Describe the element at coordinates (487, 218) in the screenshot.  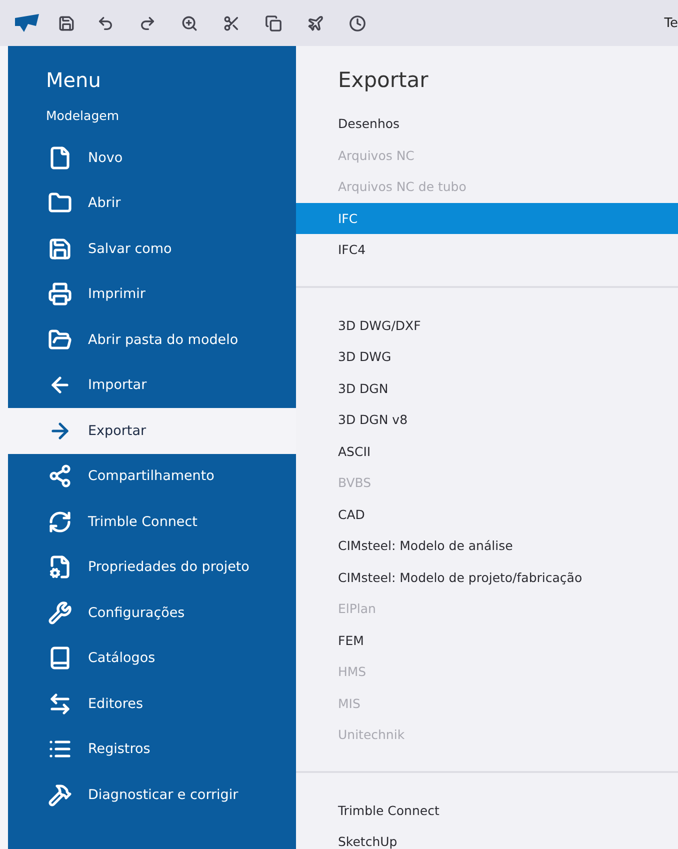
I see `export-option: IFC` at that location.